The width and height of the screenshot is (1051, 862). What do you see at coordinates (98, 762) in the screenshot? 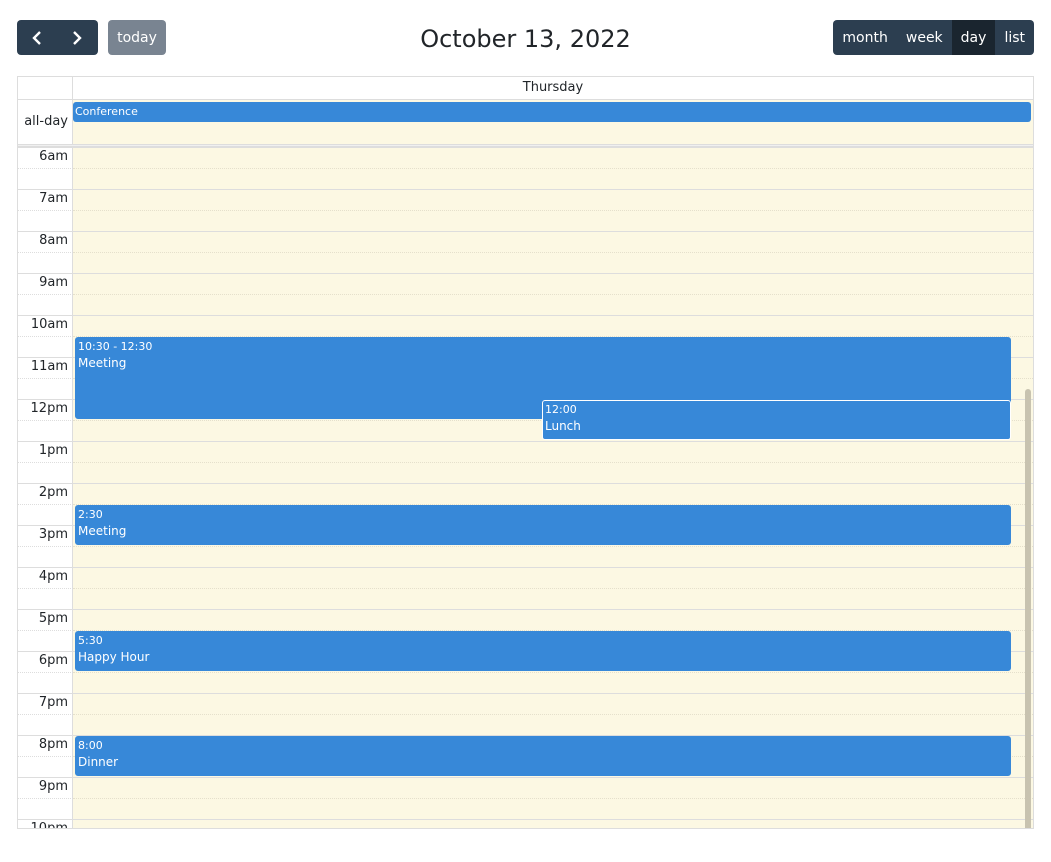
I see `event-title: Dinner` at bounding box center [98, 762].